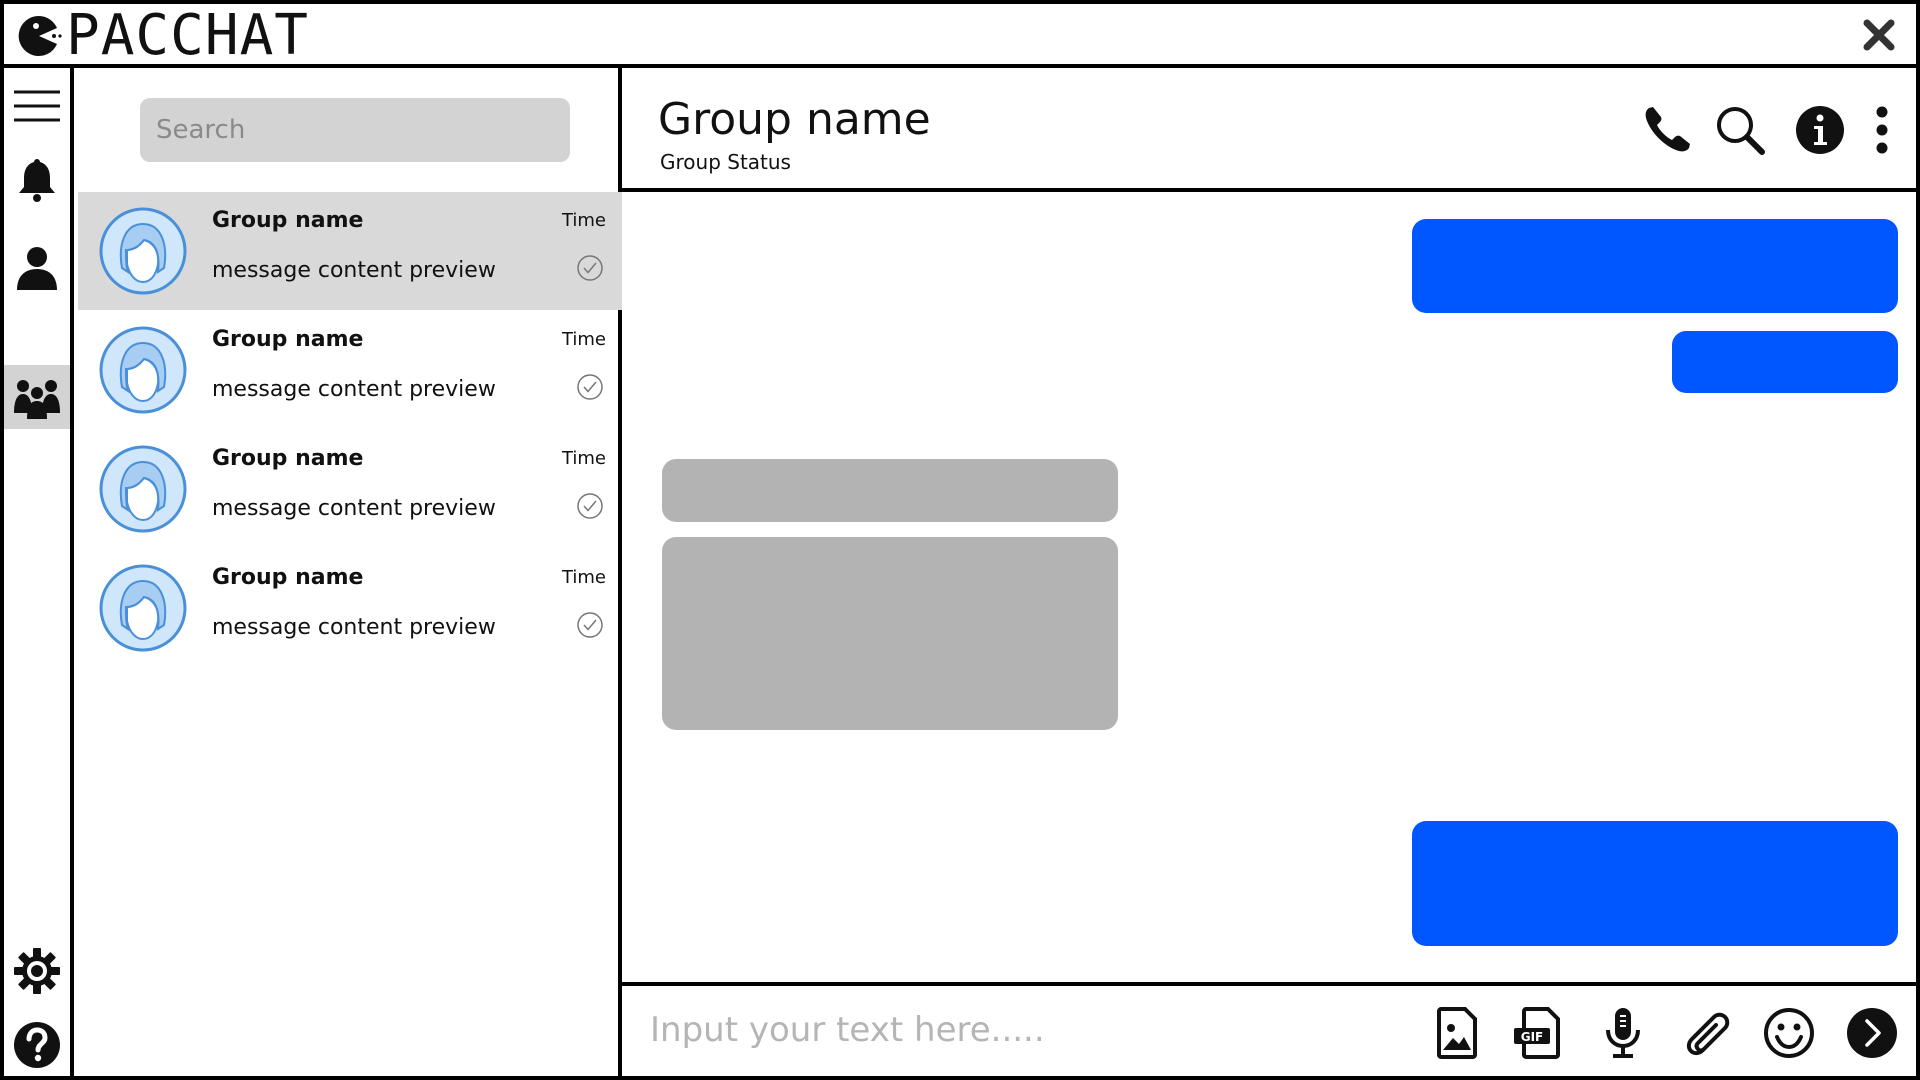 The width and height of the screenshot is (1920, 1080). I want to click on message-input, so click(1000, 1030).